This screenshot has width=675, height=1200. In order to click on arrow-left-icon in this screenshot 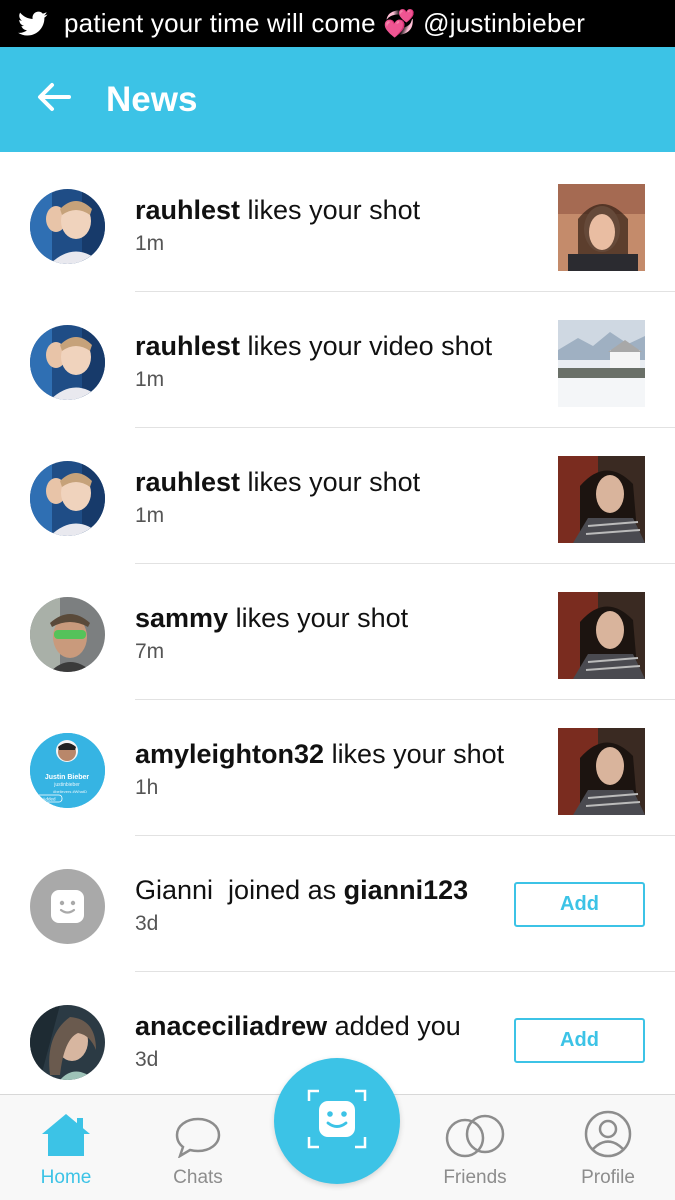, I will do `click(54, 99)`.